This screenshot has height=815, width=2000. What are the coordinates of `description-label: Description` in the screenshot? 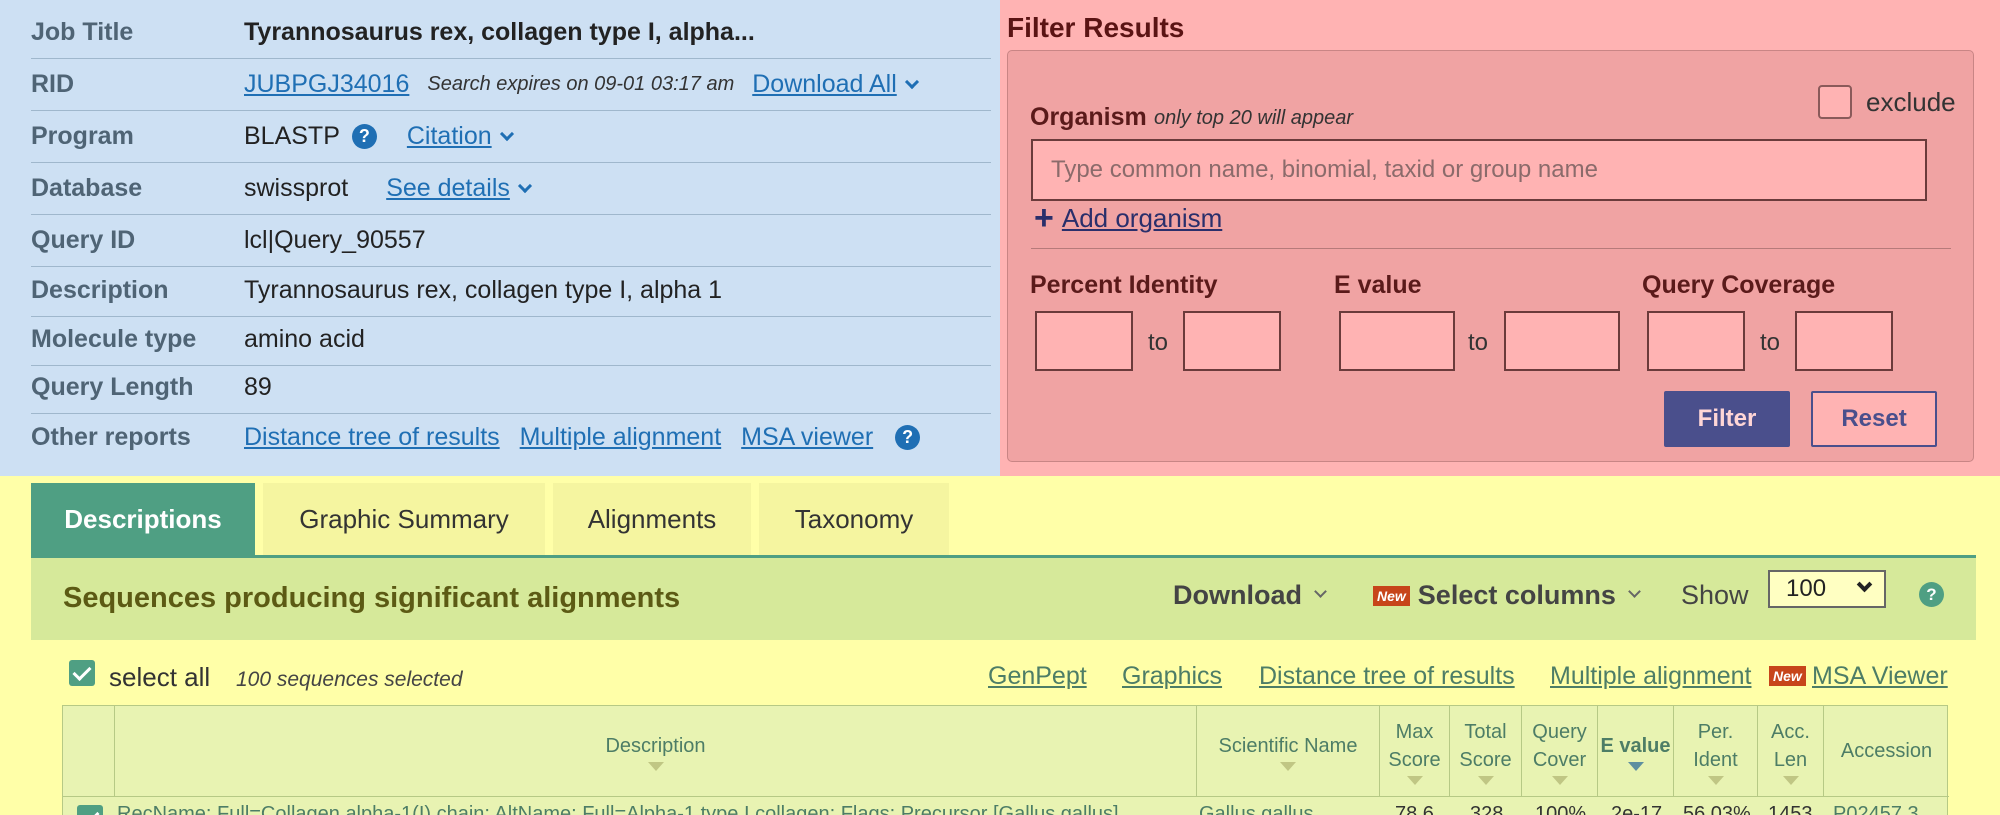 It's located at (100, 290).